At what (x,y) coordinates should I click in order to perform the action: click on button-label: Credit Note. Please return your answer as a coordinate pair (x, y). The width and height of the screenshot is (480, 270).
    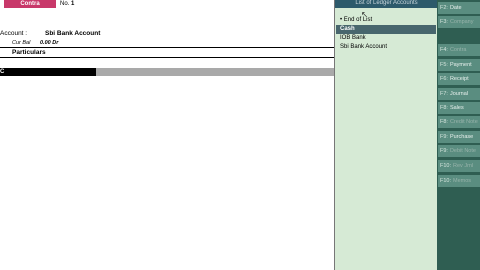
    Looking at the image, I should click on (463, 122).